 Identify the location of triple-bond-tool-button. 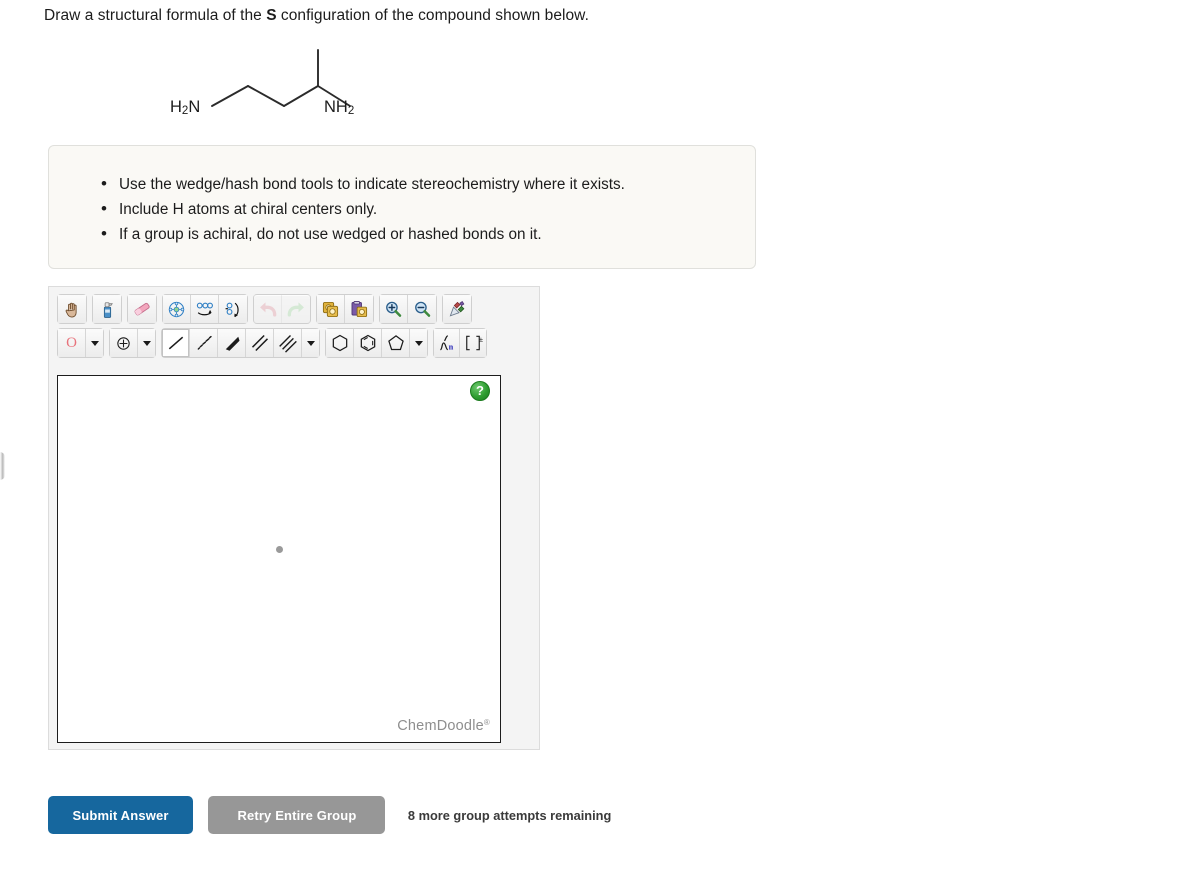
(288, 343).